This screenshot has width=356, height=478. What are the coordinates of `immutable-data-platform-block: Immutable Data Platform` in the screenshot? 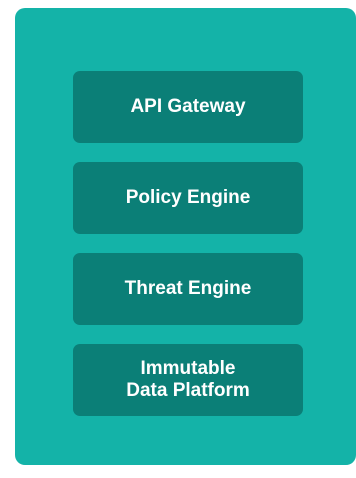 It's located at (188, 380).